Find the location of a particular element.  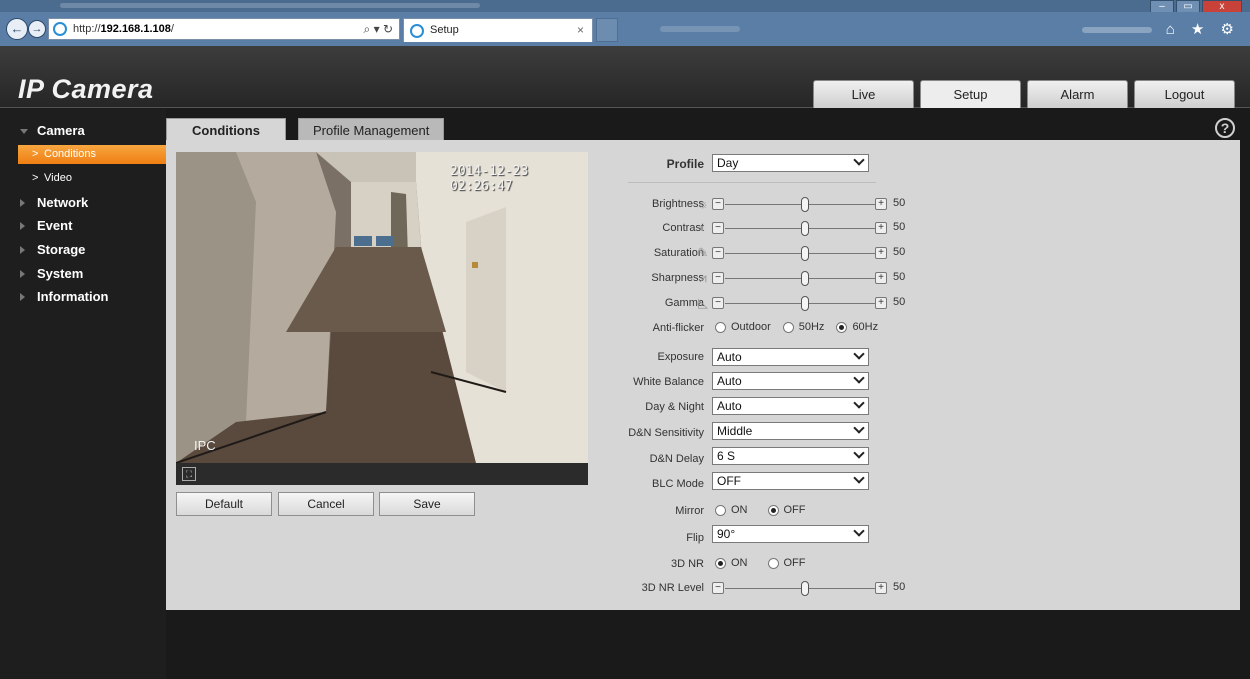

saturation-slider: ✎ − + 50 is located at coordinates (804, 253).